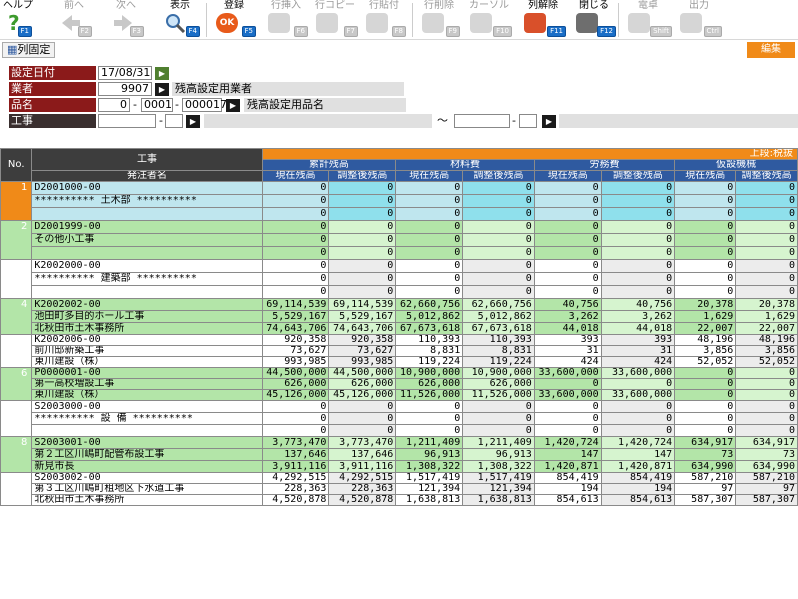 Image resolution: width=798 pixels, height=599 pixels. What do you see at coordinates (498, 304) in the screenshot?
I see `adjusted-balance-cell: 62,660,756` at bounding box center [498, 304].